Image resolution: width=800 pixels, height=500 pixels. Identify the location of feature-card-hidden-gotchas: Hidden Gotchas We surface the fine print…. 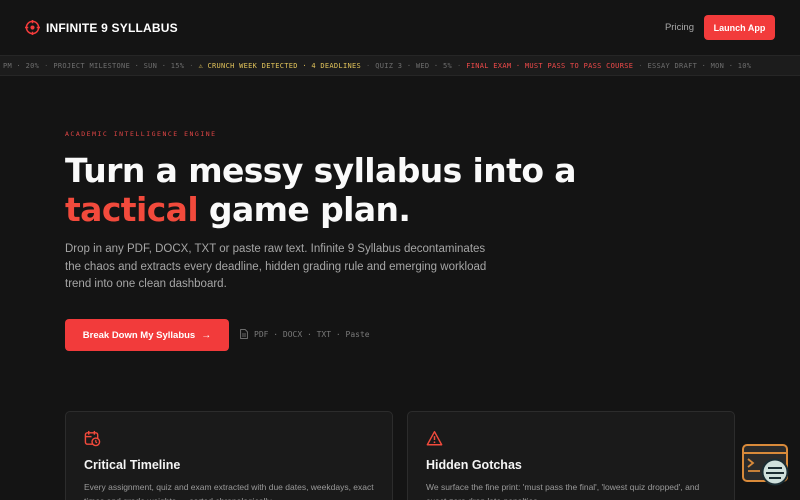
(571, 455).